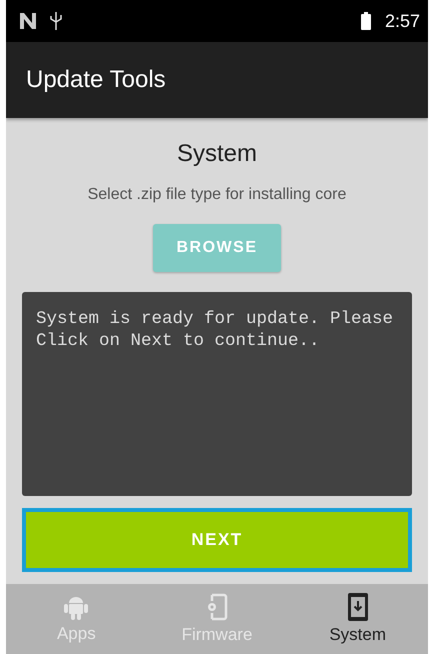 The width and height of the screenshot is (434, 654). I want to click on browse-button: BROWSE, so click(217, 248).